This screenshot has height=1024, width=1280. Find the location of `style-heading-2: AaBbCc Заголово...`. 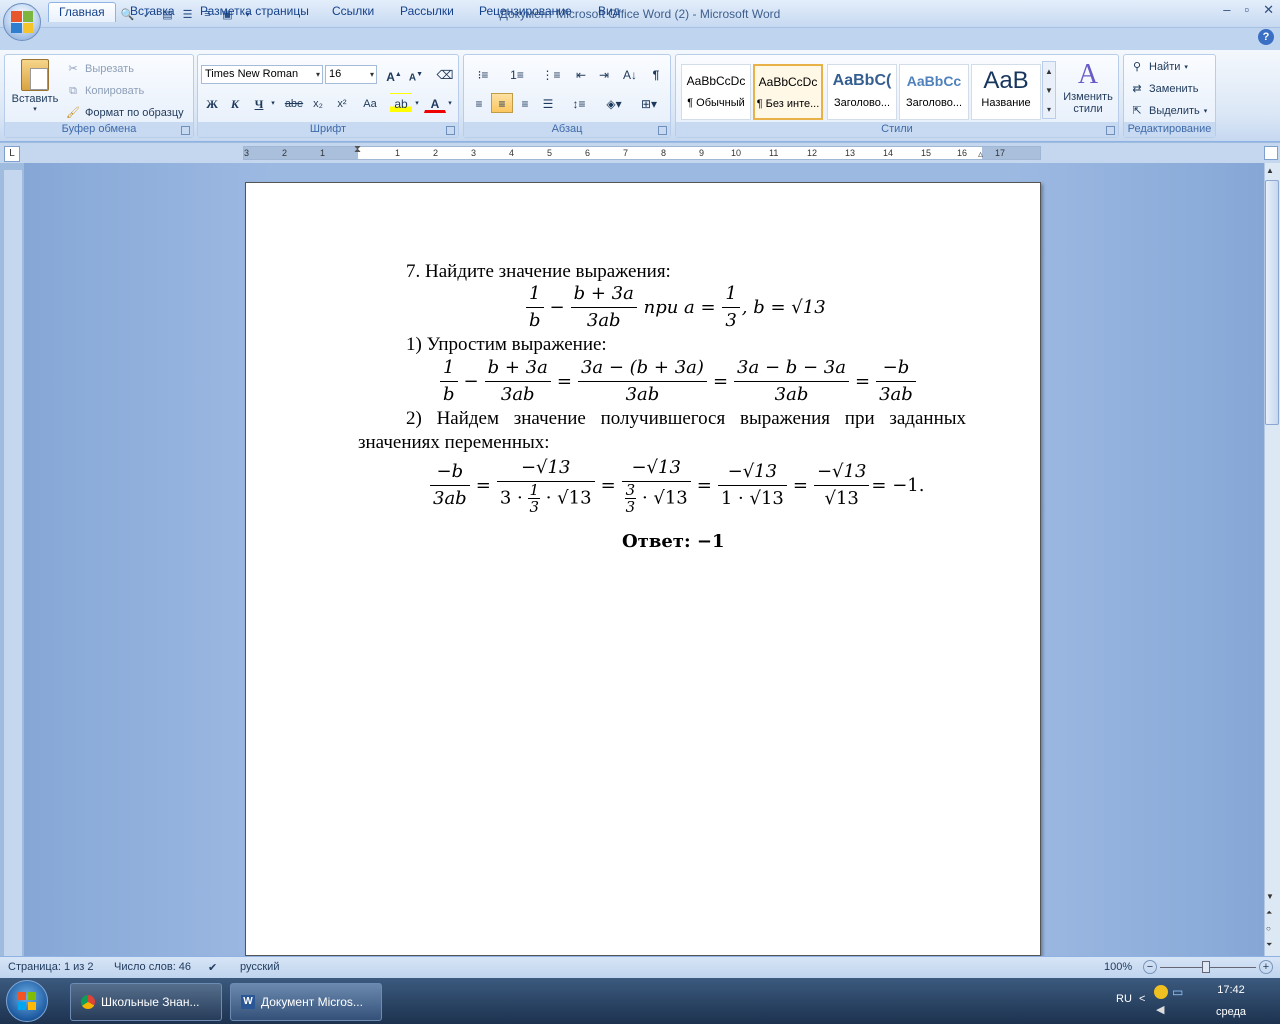

style-heading-2: AaBbCc Заголово... is located at coordinates (934, 92).